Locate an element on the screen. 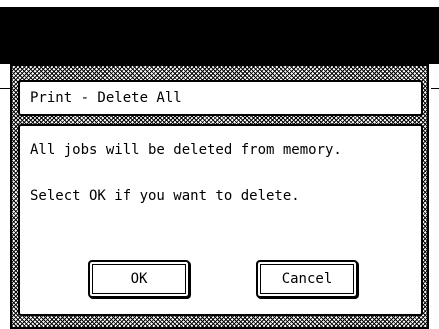 This screenshot has width=439, height=329. dialog-title-box: Print - Delete All is located at coordinates (220, 98).